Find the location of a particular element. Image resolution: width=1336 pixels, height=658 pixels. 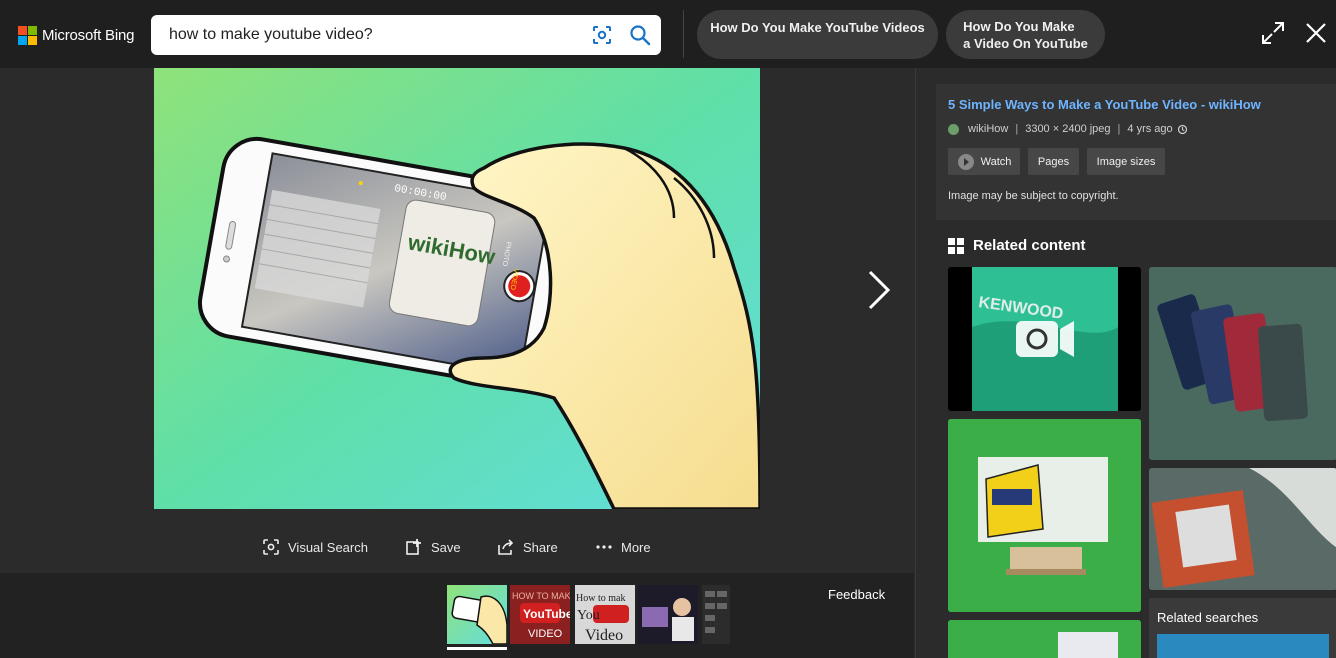

search-input is located at coordinates (369, 35).